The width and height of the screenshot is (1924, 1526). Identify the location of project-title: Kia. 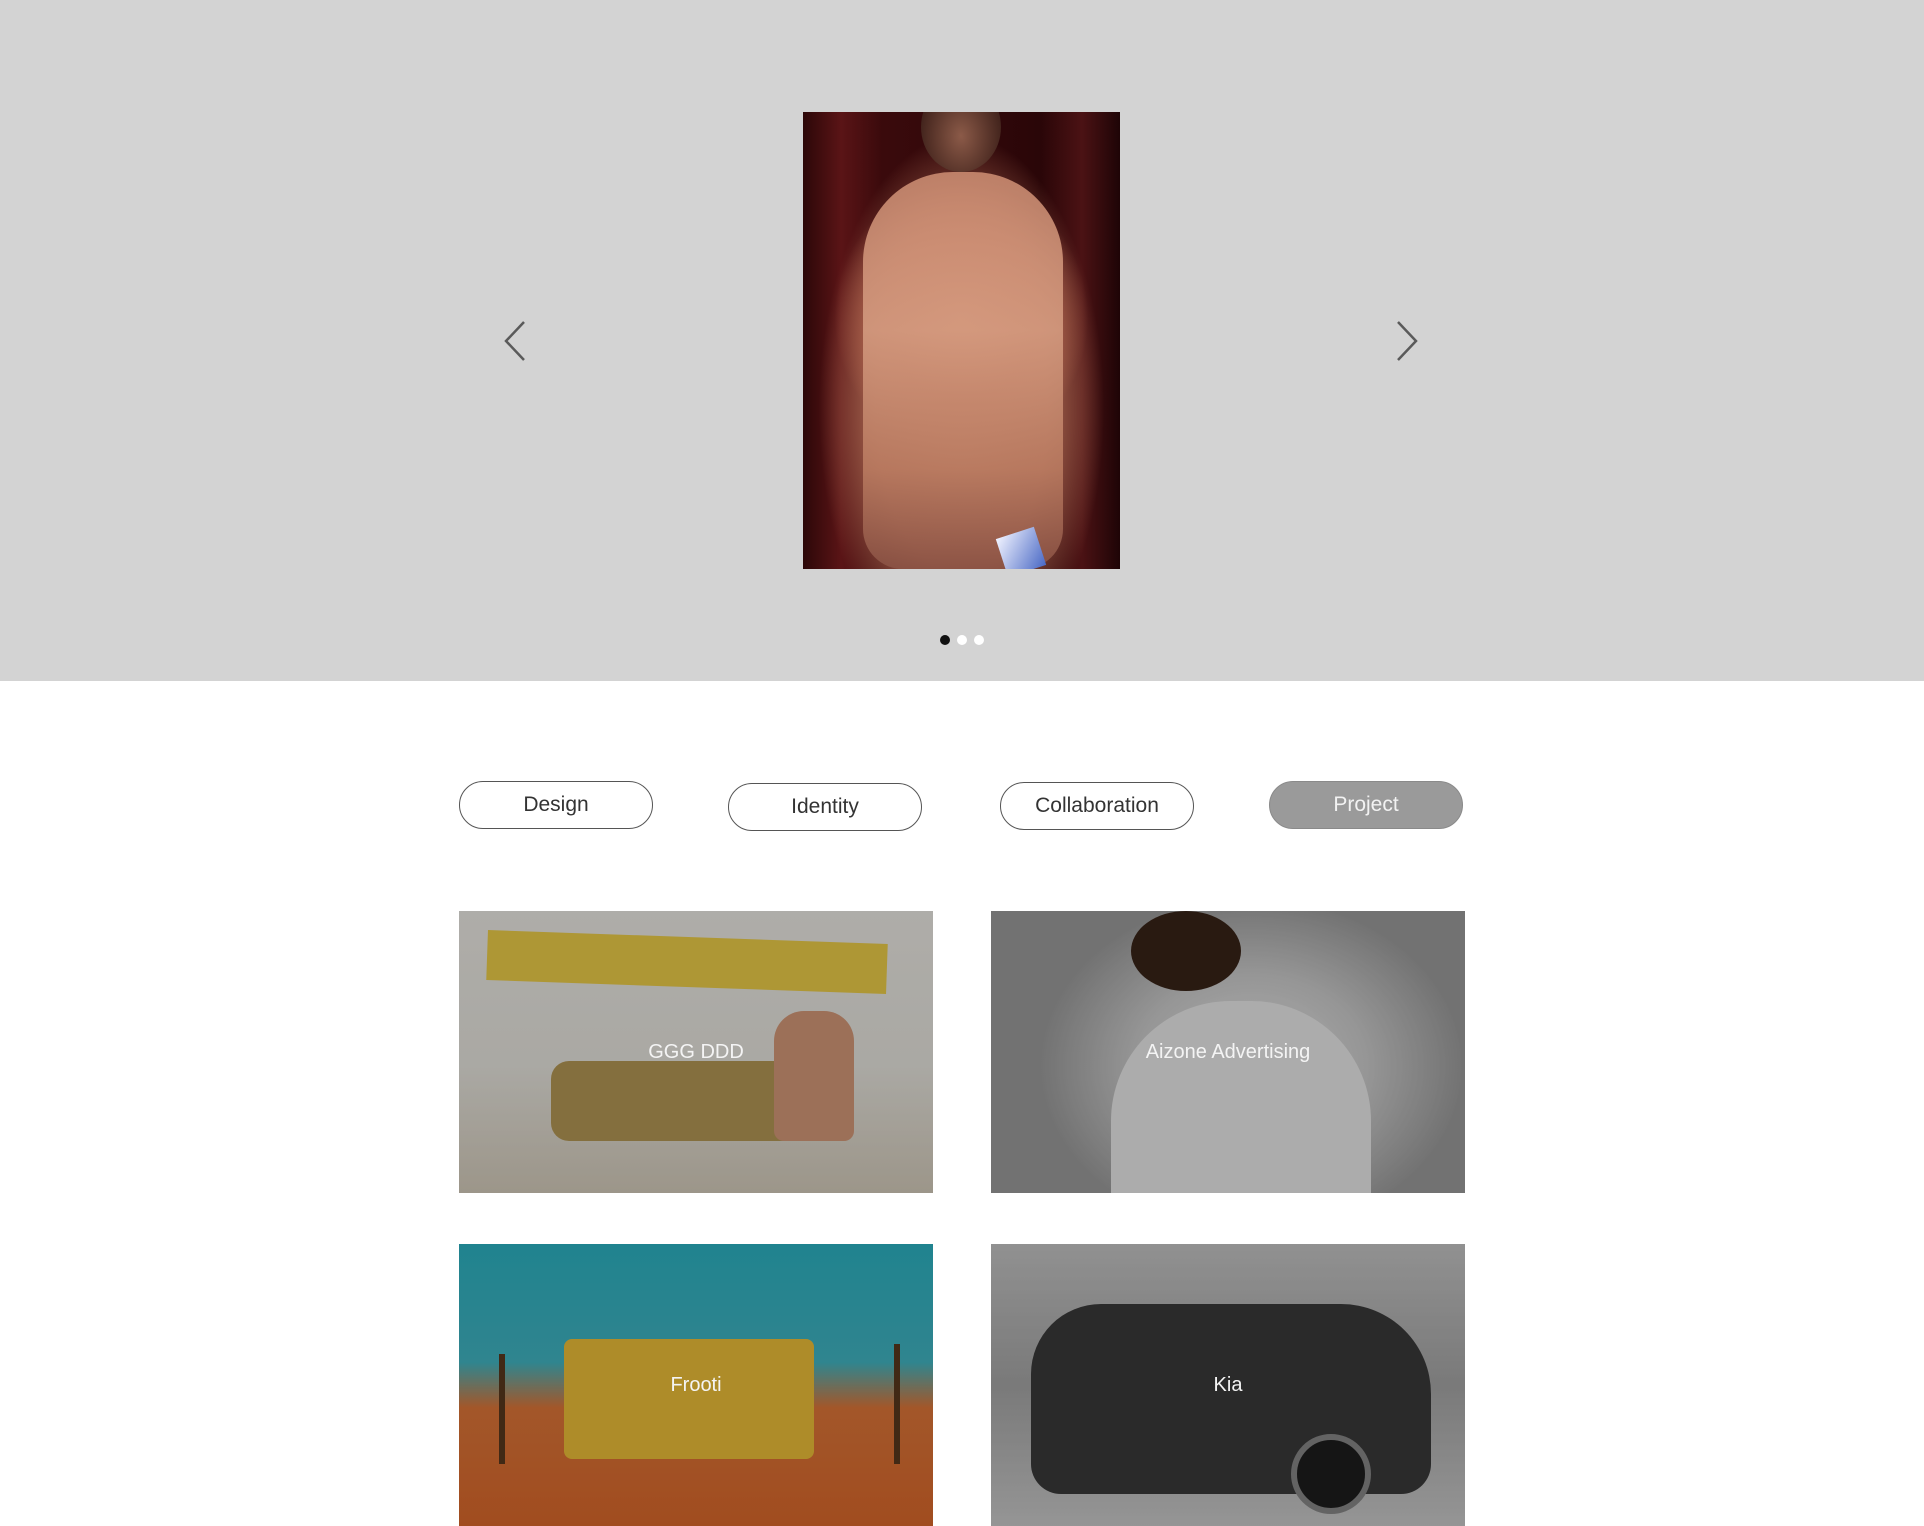
(1228, 1384).